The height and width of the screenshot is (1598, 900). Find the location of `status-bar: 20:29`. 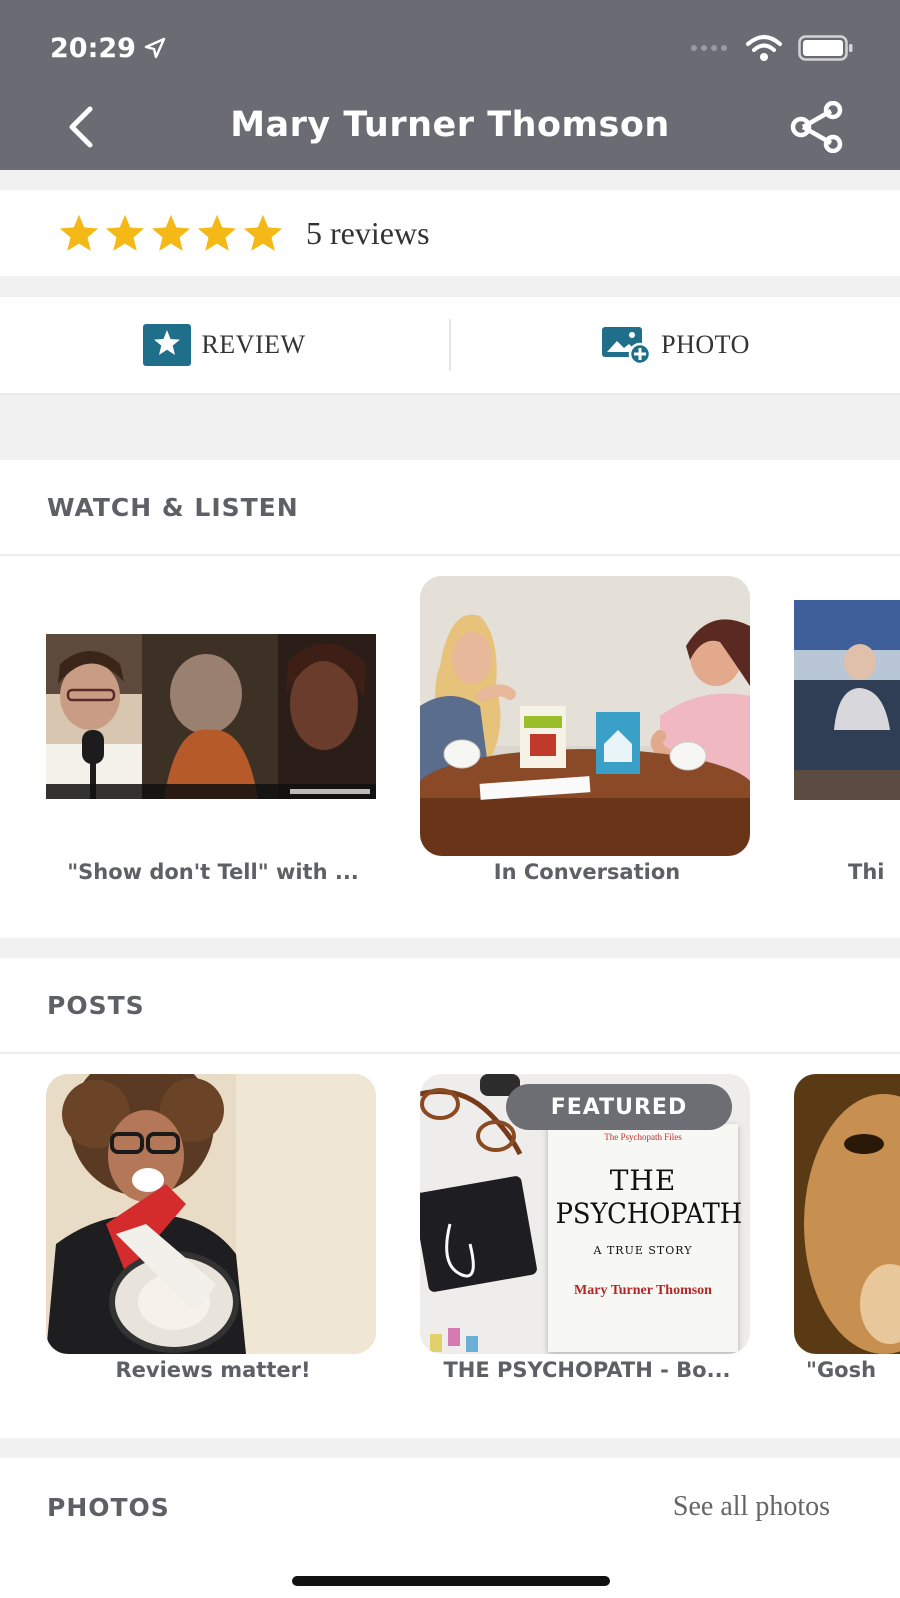

status-bar: 20:29 is located at coordinates (452, 48).